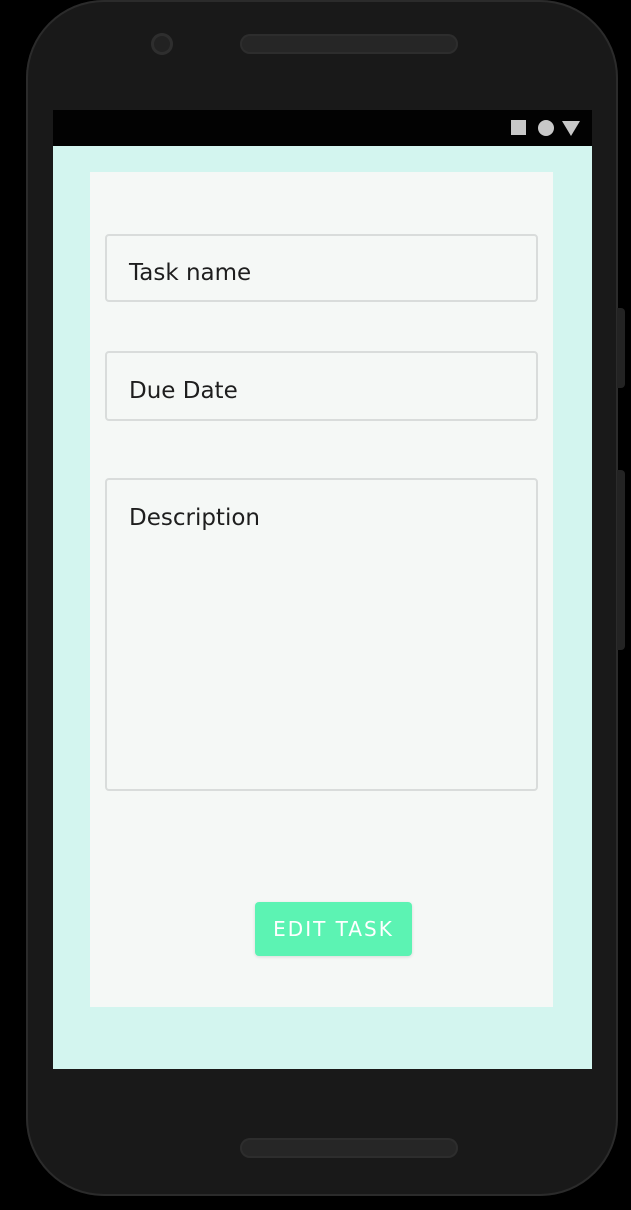  I want to click on status-bar, so click(322, 128).